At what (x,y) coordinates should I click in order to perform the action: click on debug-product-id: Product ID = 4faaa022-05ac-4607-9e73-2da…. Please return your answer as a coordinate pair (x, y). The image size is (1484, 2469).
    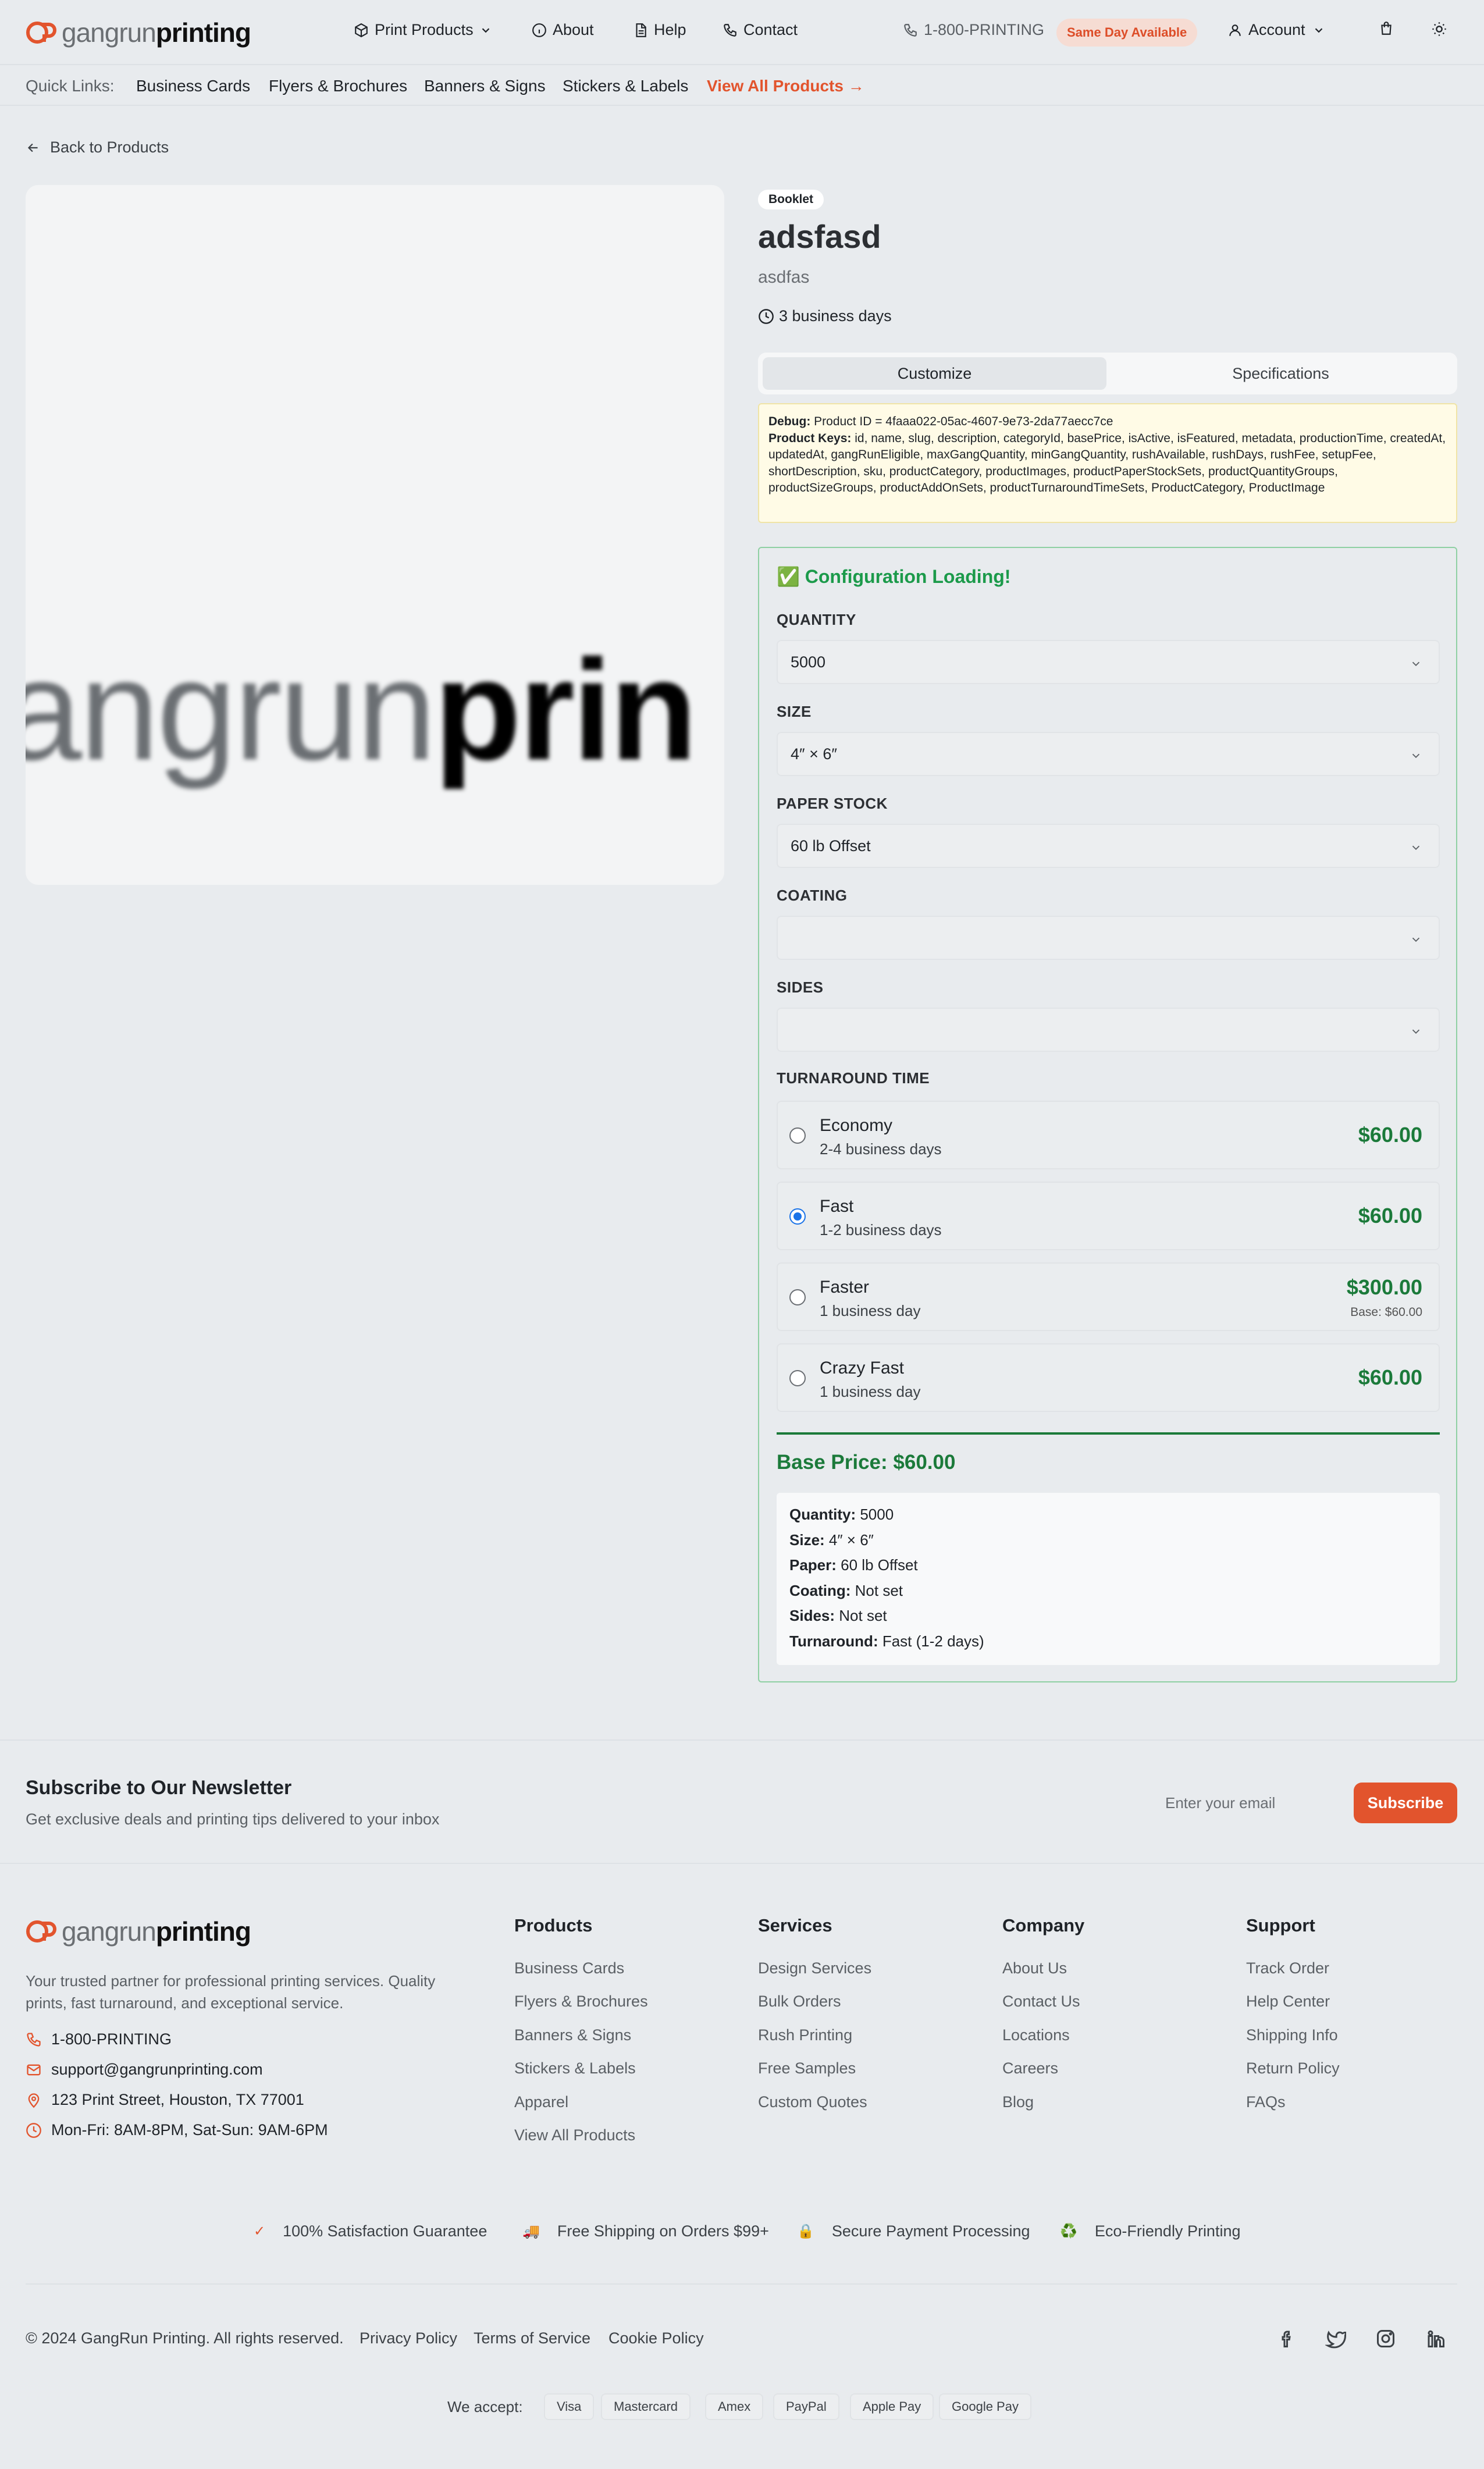
    Looking at the image, I should click on (963, 421).